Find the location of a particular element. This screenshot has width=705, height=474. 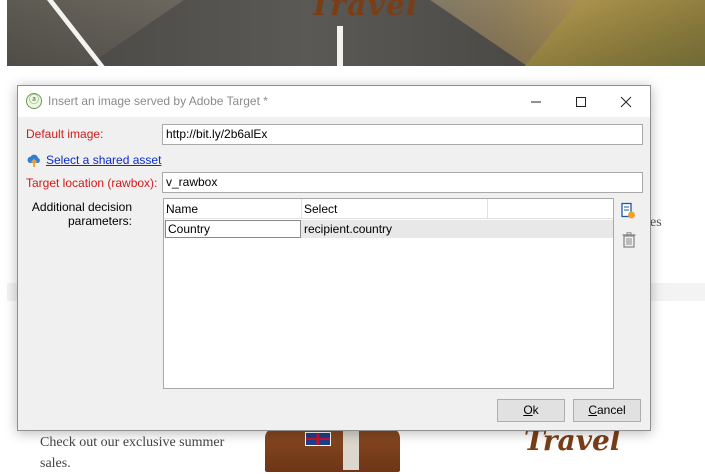

cancel-accelerator: C is located at coordinates (592, 410).